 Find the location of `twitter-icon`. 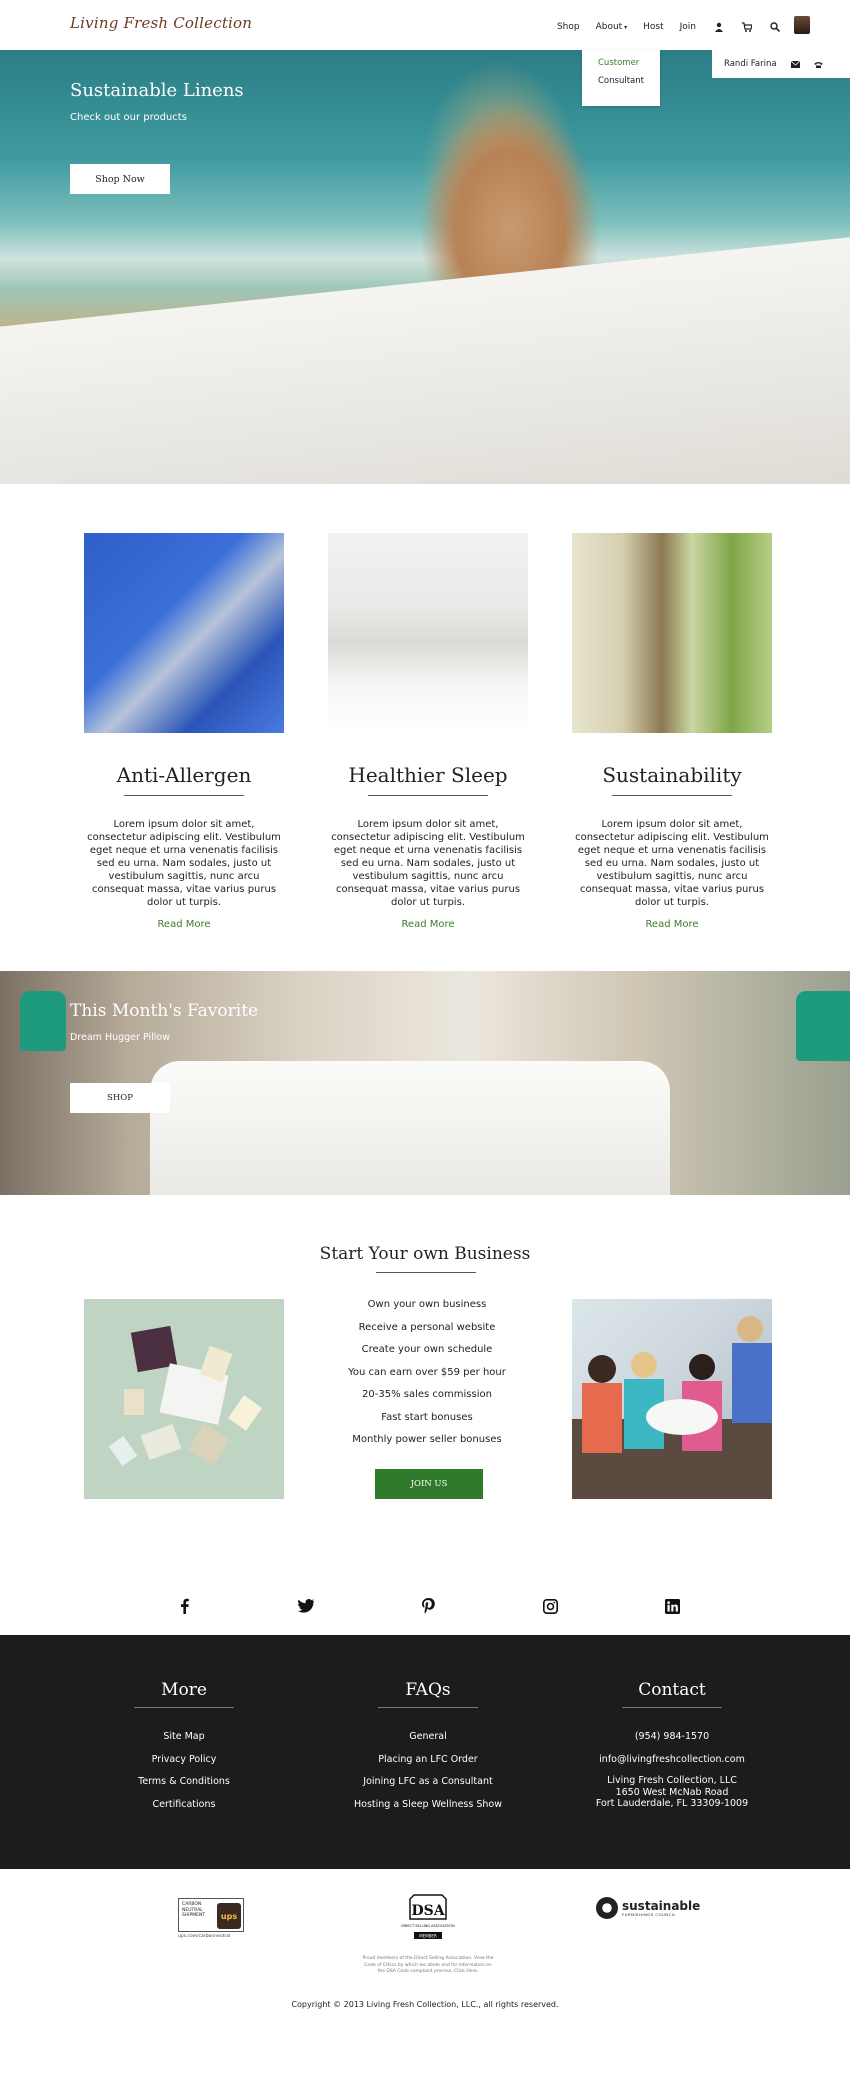

twitter-icon is located at coordinates (306, 1606).